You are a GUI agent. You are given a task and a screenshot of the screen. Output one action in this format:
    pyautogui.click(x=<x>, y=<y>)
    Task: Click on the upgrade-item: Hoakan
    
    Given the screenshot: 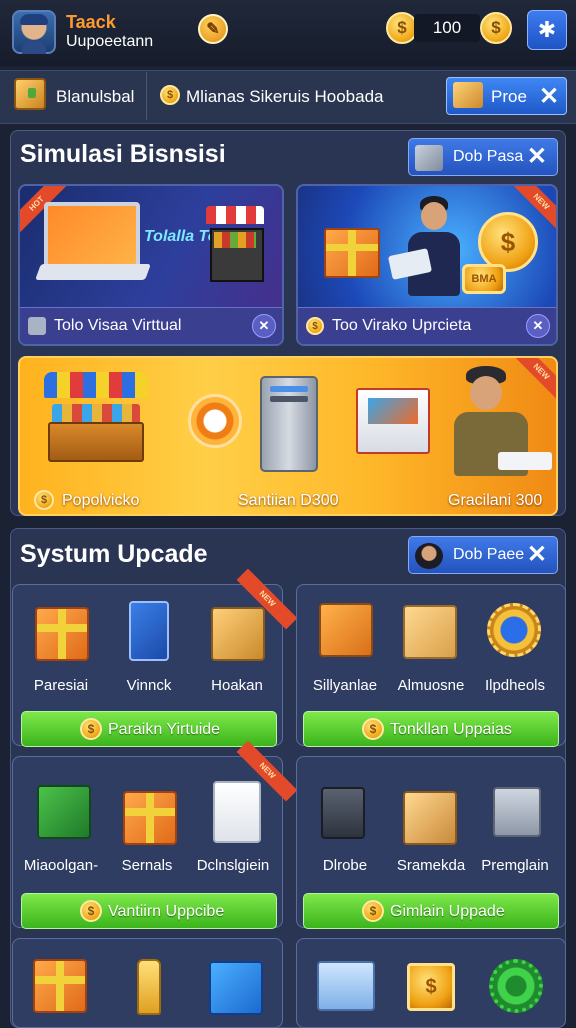 What is the action you would take?
    pyautogui.click(x=237, y=685)
    